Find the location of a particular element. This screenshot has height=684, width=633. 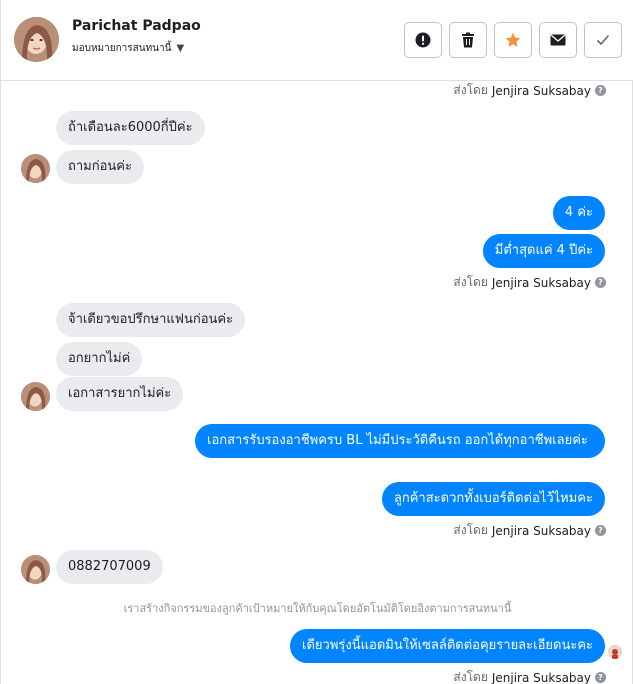

incoming-message: เอกาสารยากไม่ค่ะ is located at coordinates (120, 394).